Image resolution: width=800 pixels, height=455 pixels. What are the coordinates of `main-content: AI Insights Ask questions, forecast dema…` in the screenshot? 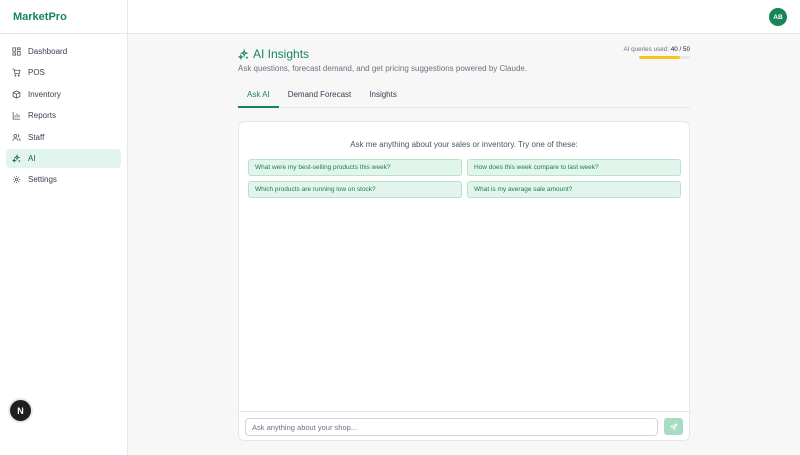 It's located at (464, 76).